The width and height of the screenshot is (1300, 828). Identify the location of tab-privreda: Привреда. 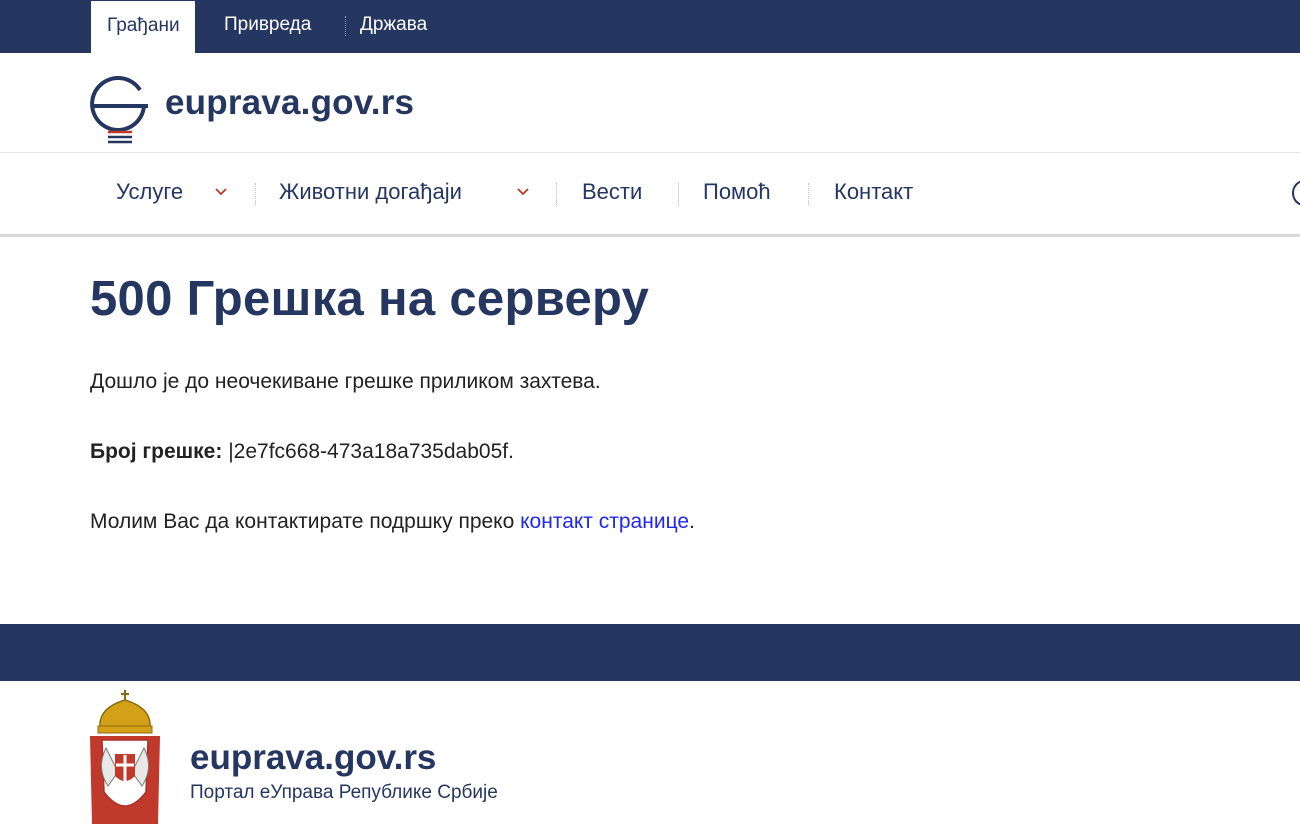
(267, 26).